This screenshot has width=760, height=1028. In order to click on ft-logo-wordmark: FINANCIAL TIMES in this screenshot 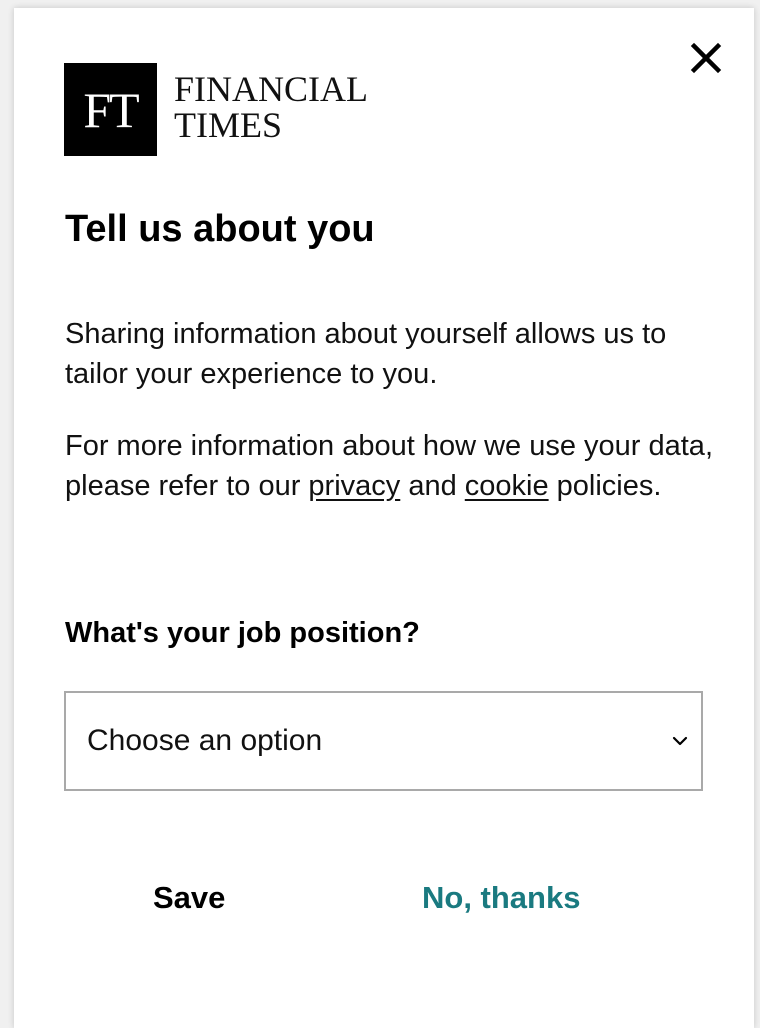, I will do `click(271, 107)`.